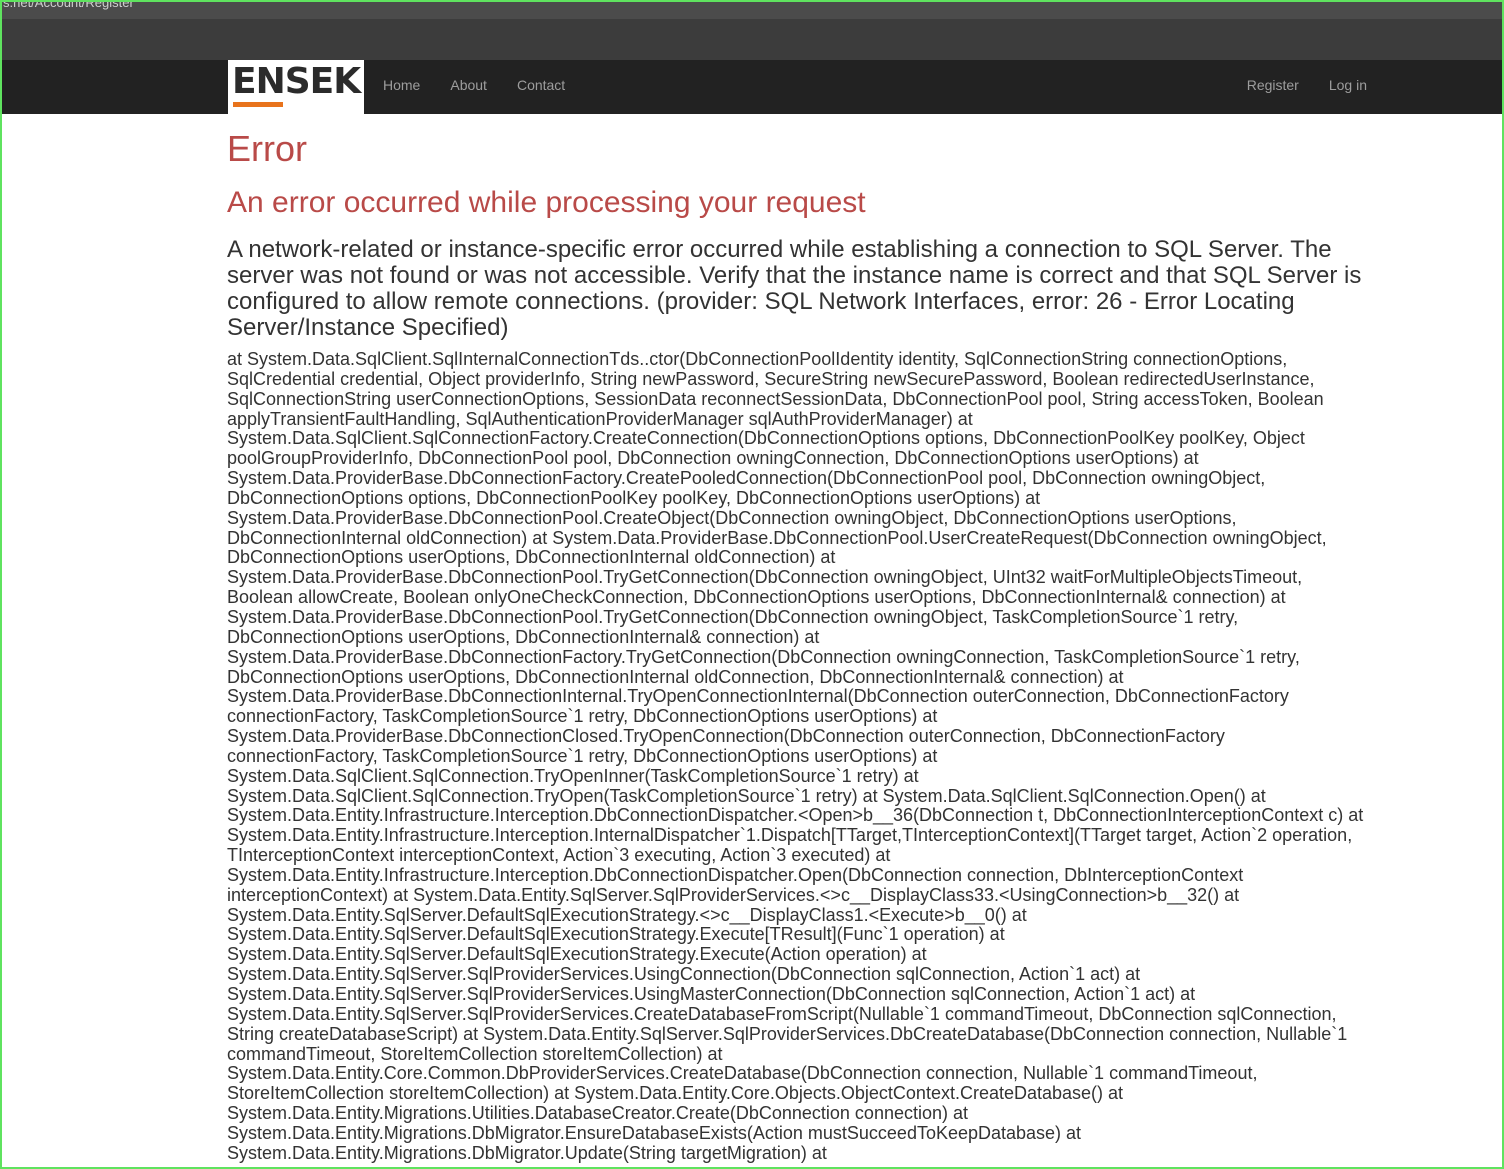  What do you see at coordinates (68, 5) in the screenshot?
I see `url-text: s.net/Account/Register` at bounding box center [68, 5].